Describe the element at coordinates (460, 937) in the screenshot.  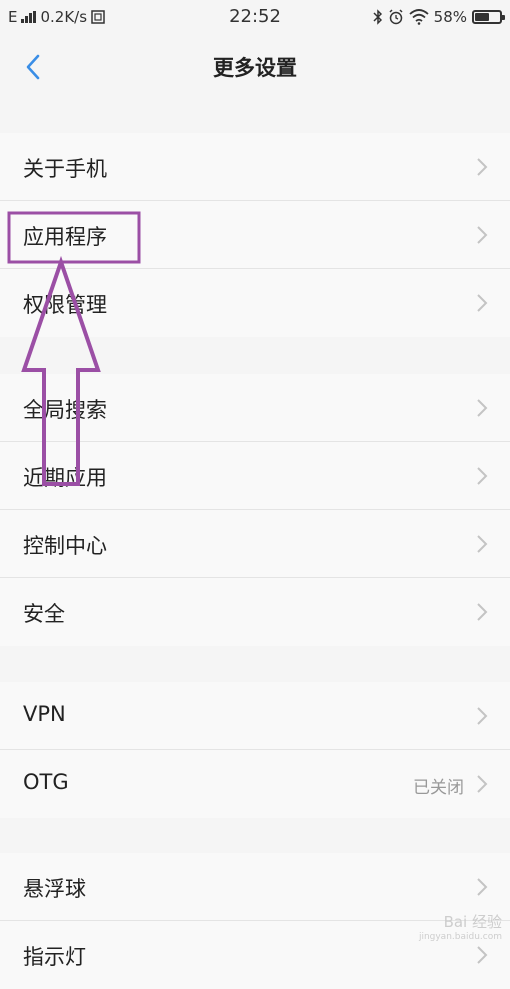
I see `watermark-sub: jingyan.baidu.com` at that location.